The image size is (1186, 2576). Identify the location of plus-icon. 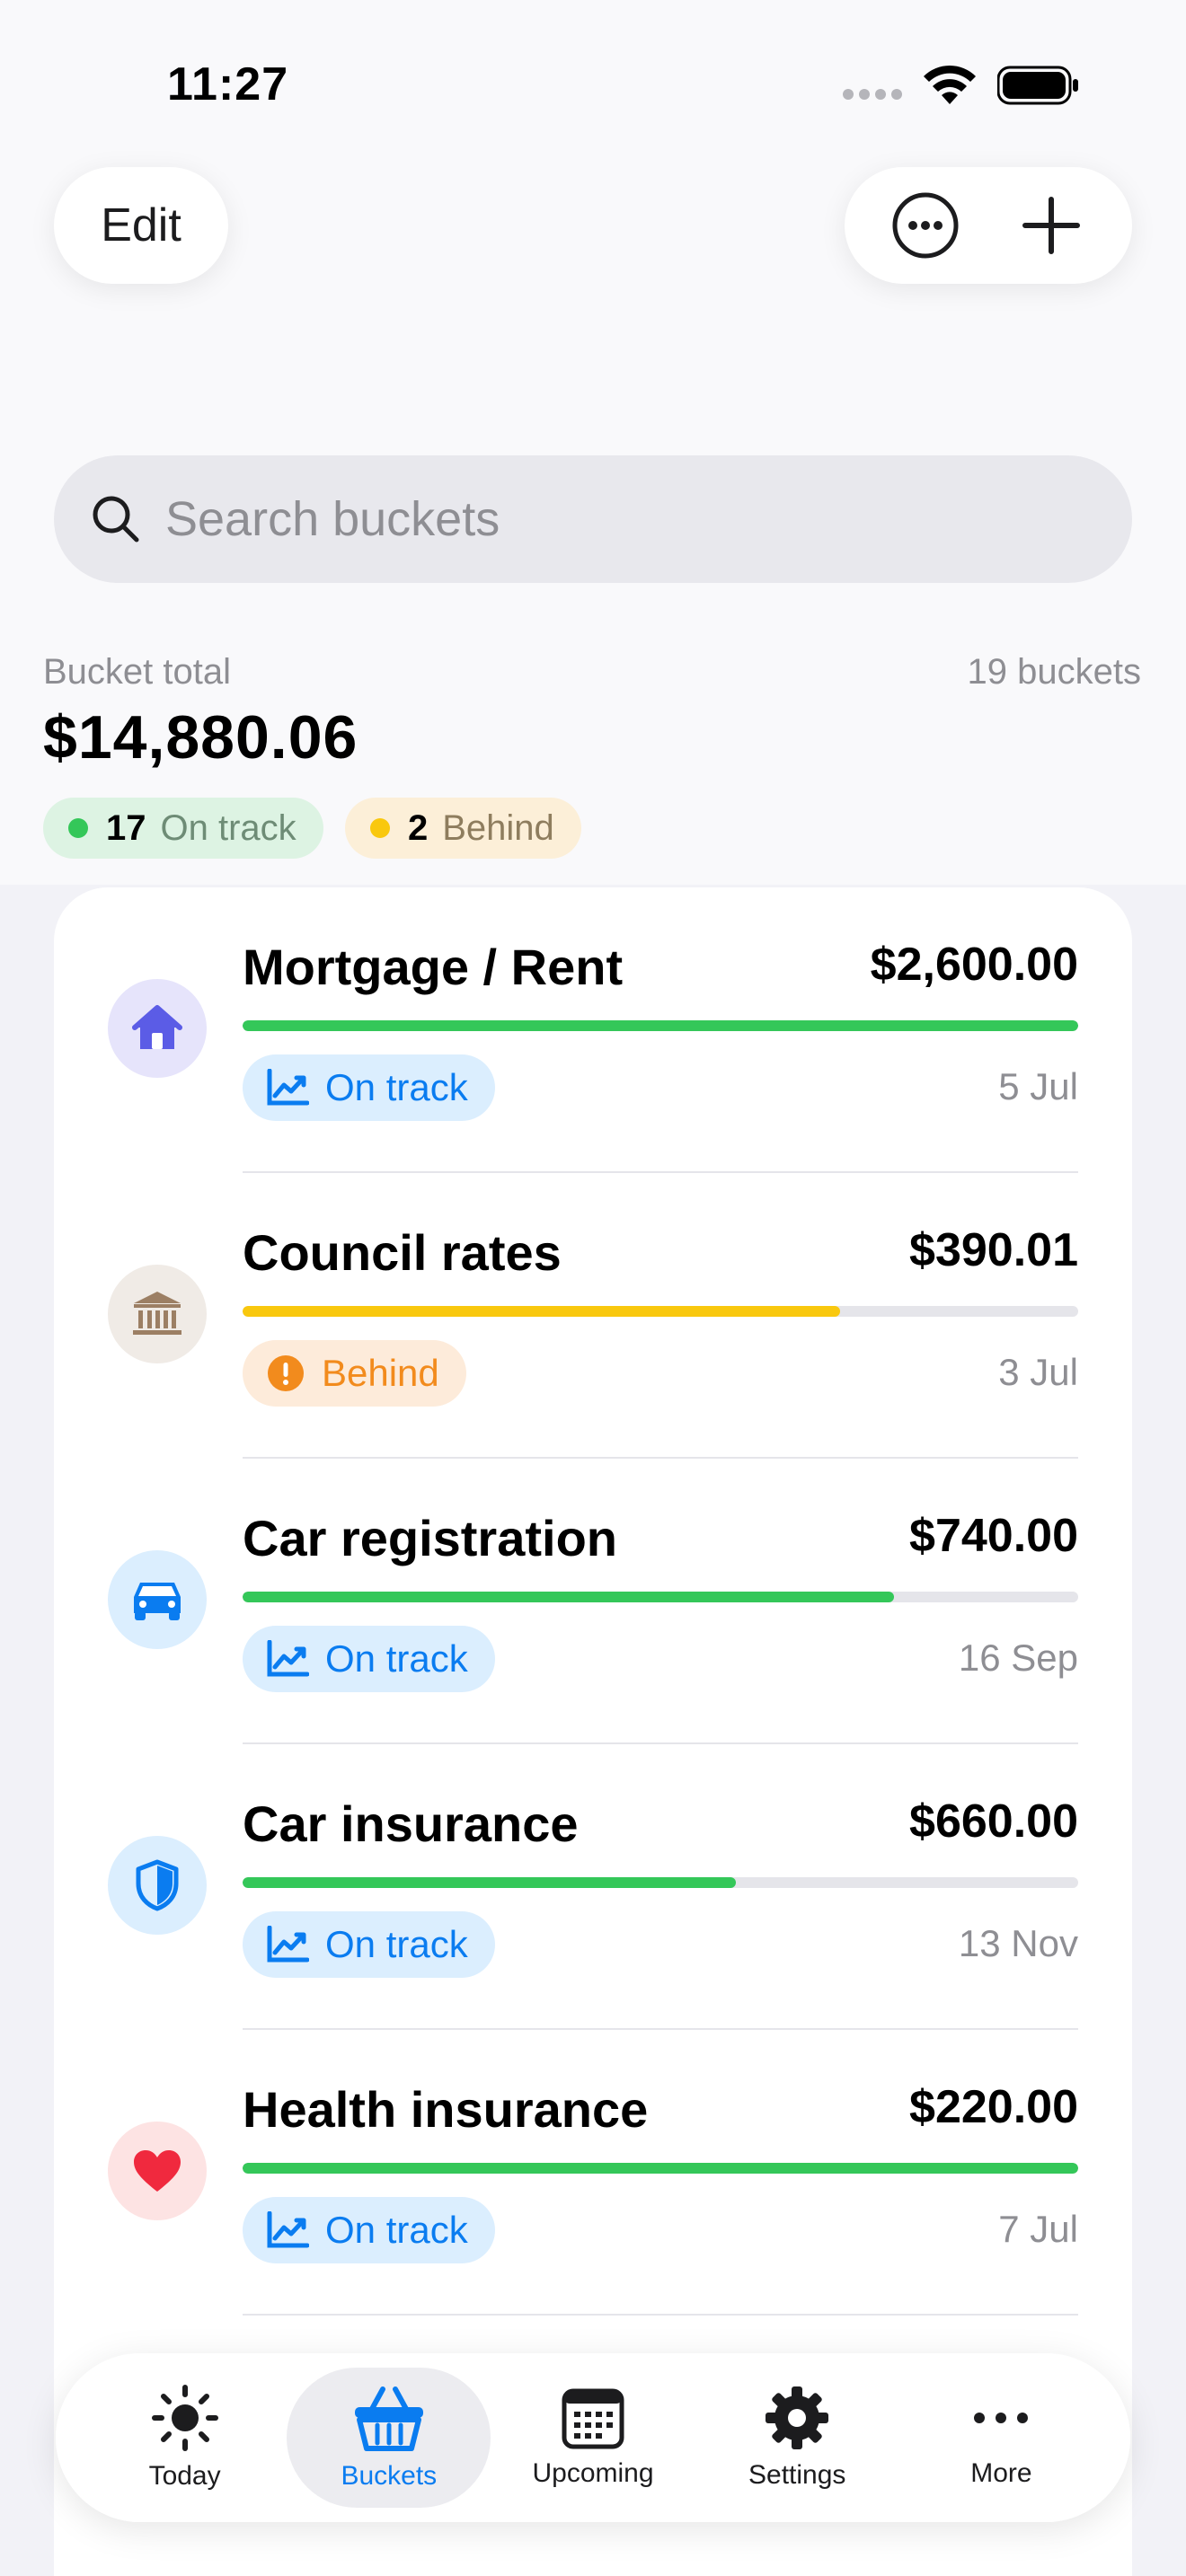
(1051, 225).